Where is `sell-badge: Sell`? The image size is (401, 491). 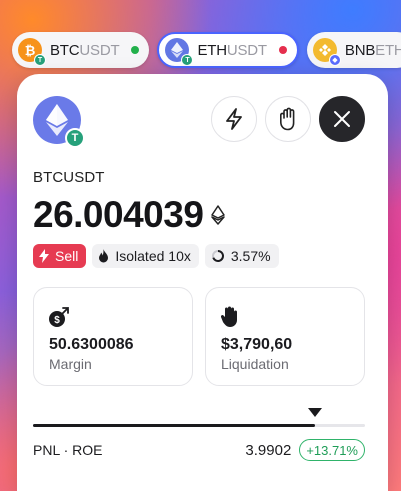
sell-badge: Sell is located at coordinates (60, 256).